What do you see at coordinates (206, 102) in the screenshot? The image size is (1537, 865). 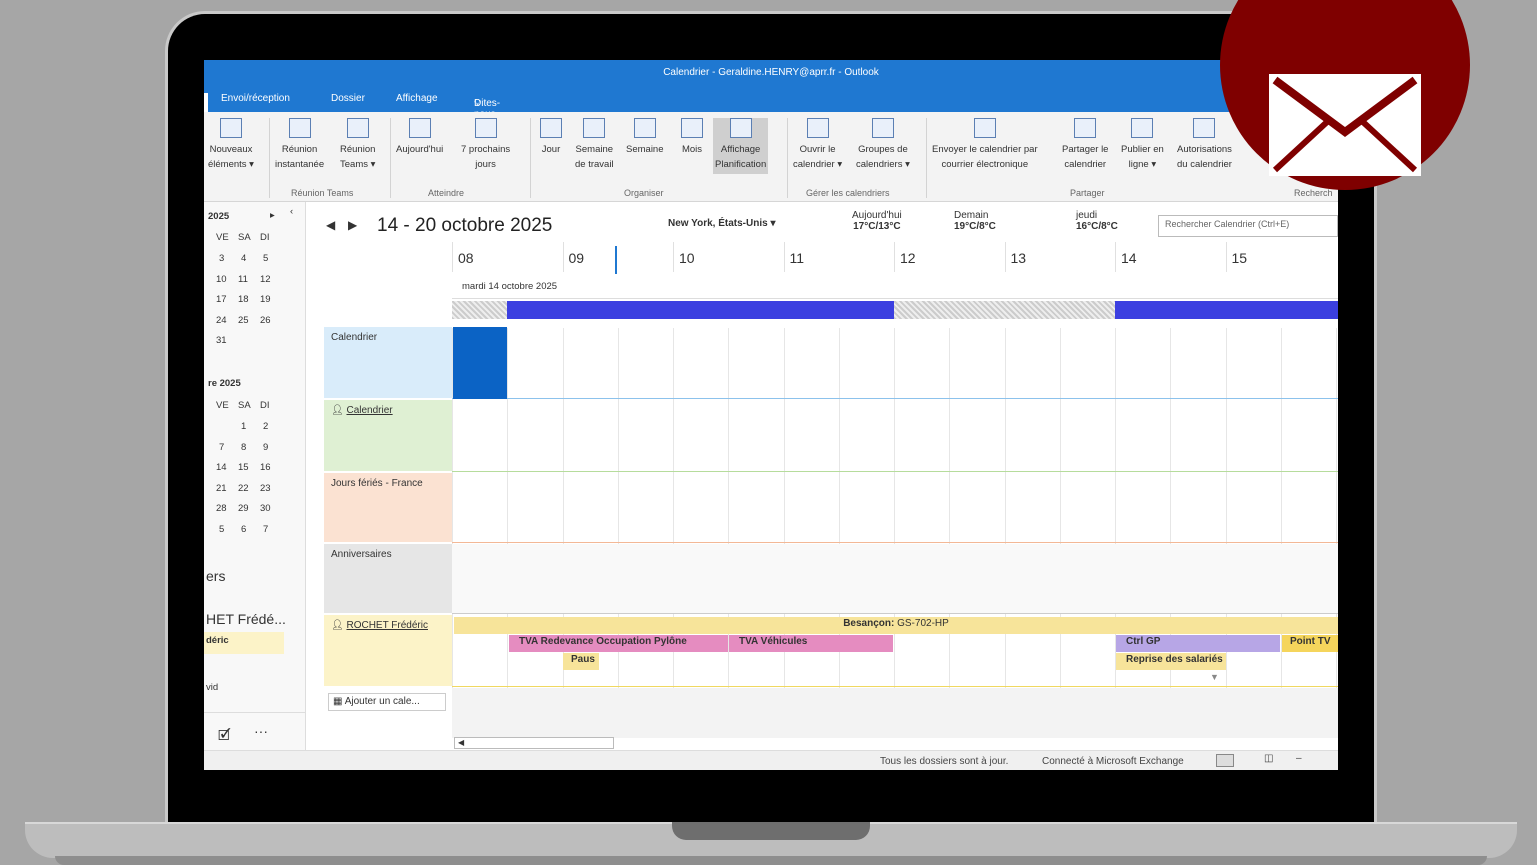 I see `tab-accueil-edge` at bounding box center [206, 102].